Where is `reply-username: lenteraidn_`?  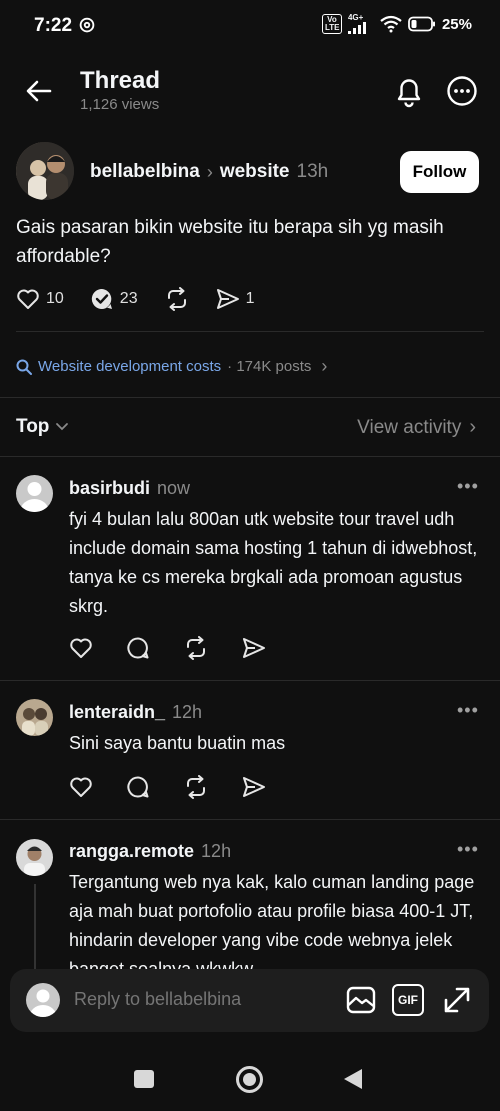 reply-username: lenteraidn_ is located at coordinates (117, 712).